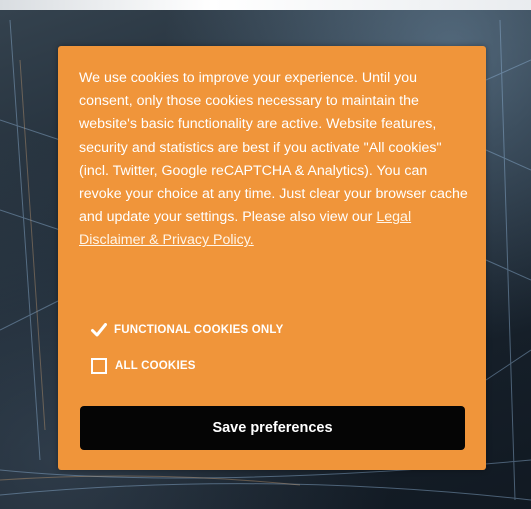 The image size is (531, 509). I want to click on all-cookies-label: ALL COOKIES, so click(155, 366).